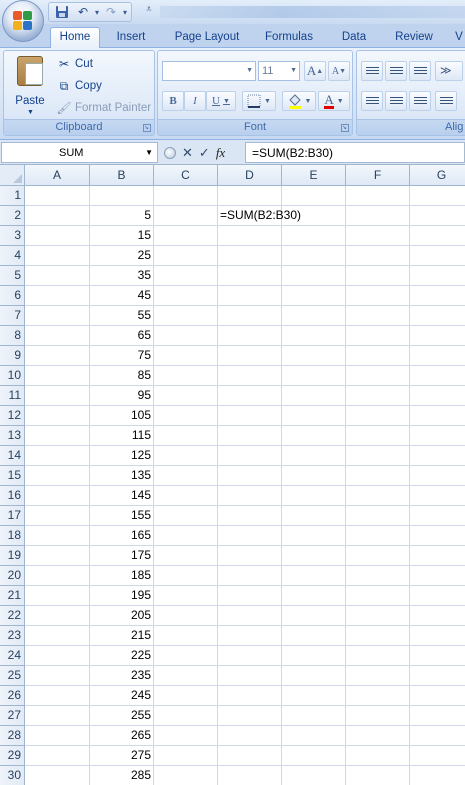  Describe the element at coordinates (186, 676) in the screenshot. I see `cell-c25` at that location.